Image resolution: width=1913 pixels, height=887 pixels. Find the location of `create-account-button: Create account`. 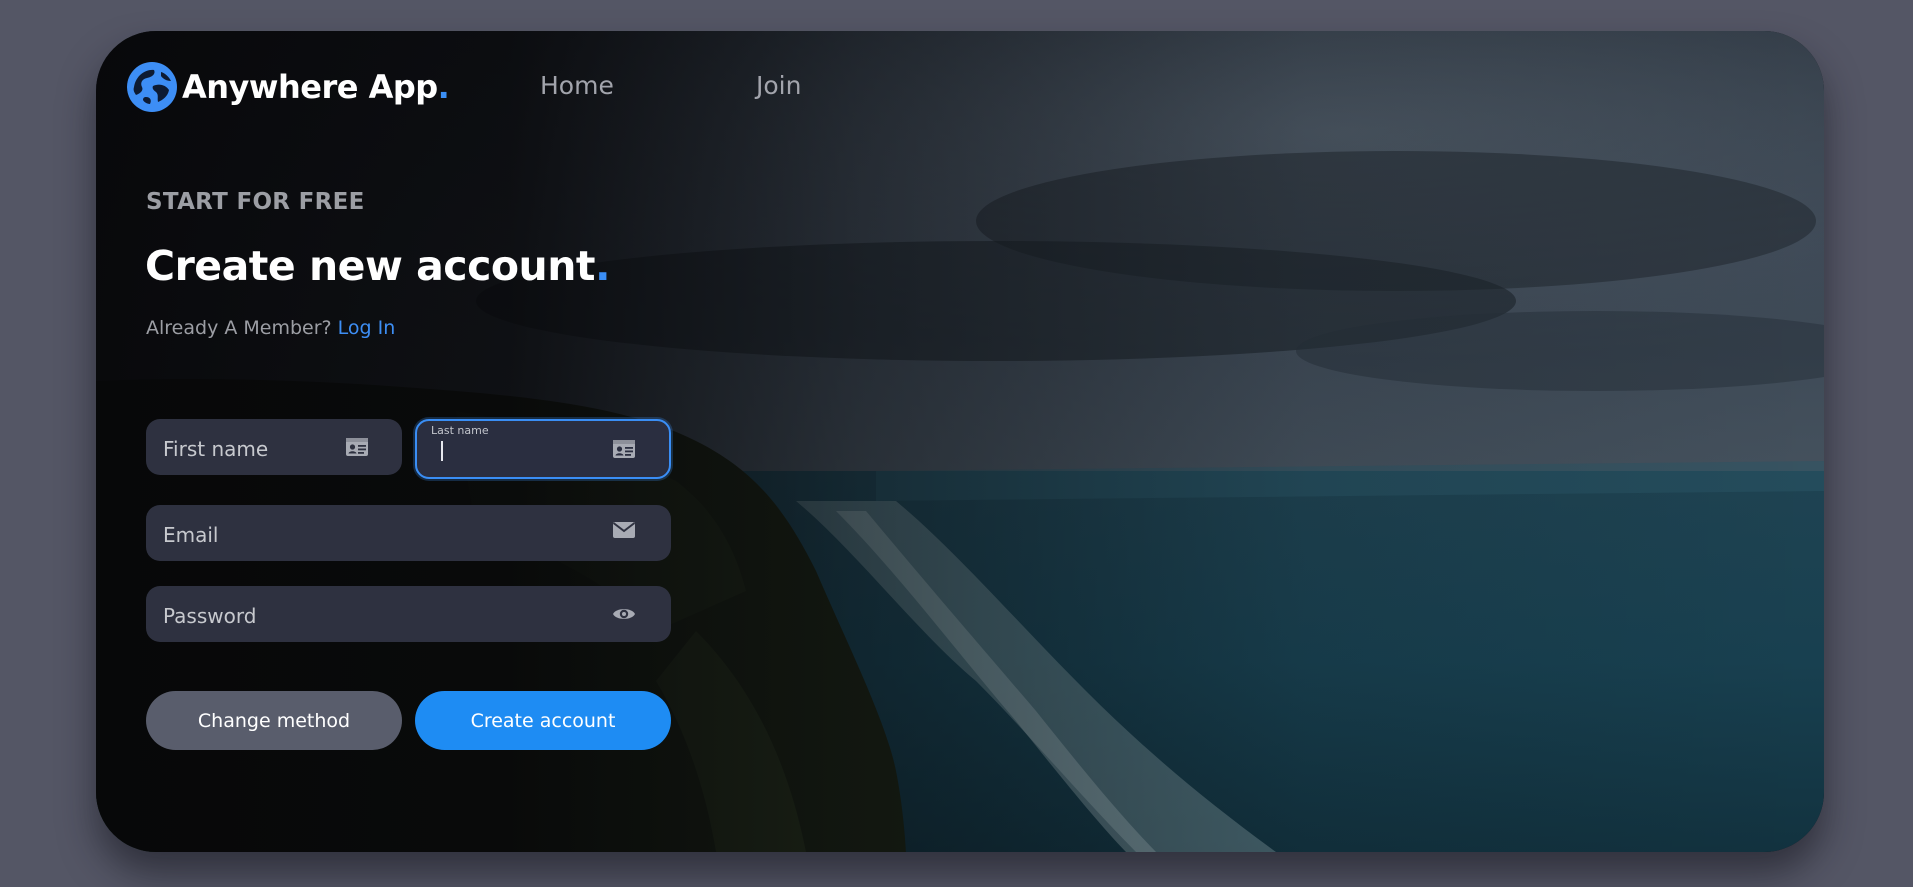

create-account-button: Create account is located at coordinates (543, 720).